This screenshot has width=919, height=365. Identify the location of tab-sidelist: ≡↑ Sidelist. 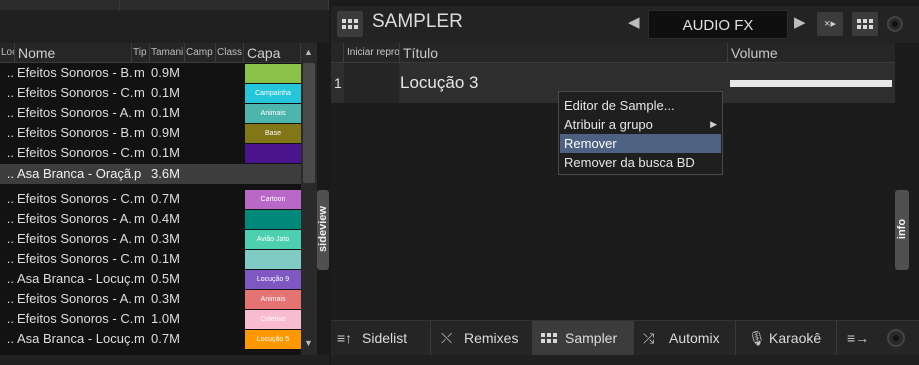
(381, 338).